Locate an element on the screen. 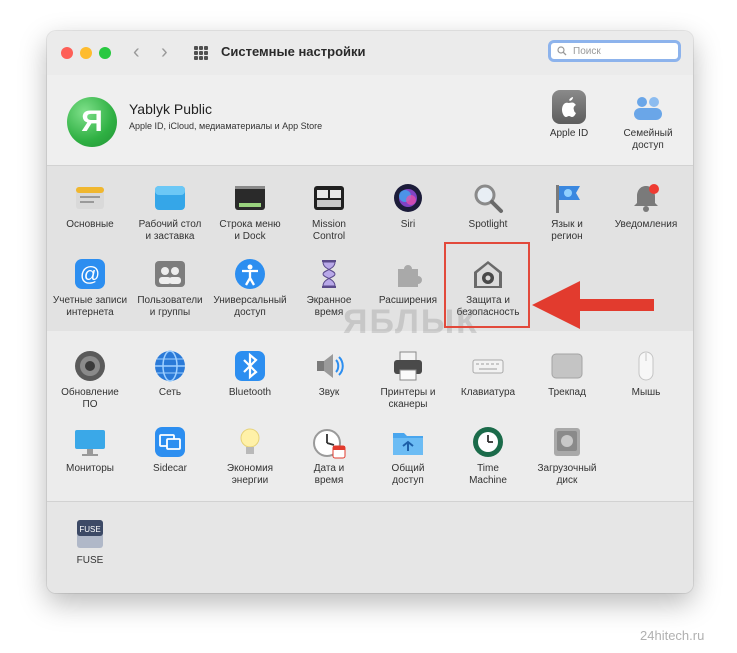 This screenshot has height=653, width=737. label-keyboard: Клавиатура is located at coordinates (488, 392).